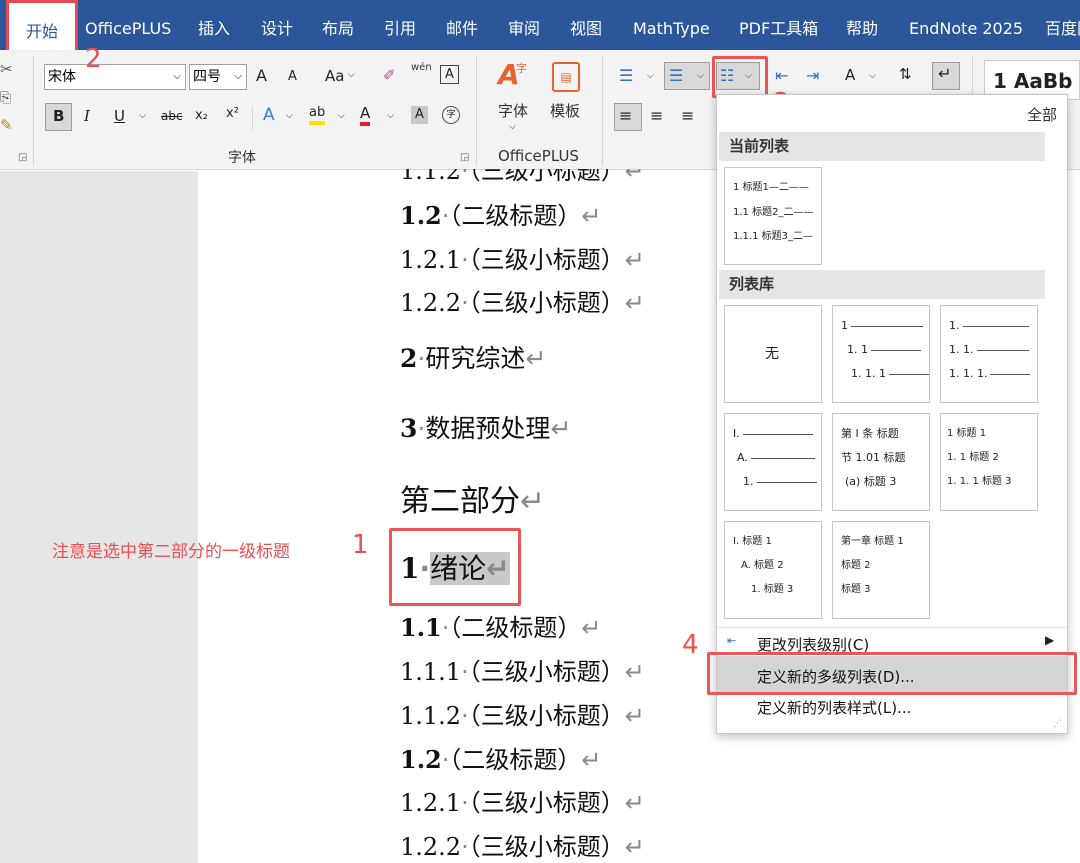  What do you see at coordinates (464, 157) in the screenshot?
I see `font-dialog-launcher-icon: ◲` at bounding box center [464, 157].